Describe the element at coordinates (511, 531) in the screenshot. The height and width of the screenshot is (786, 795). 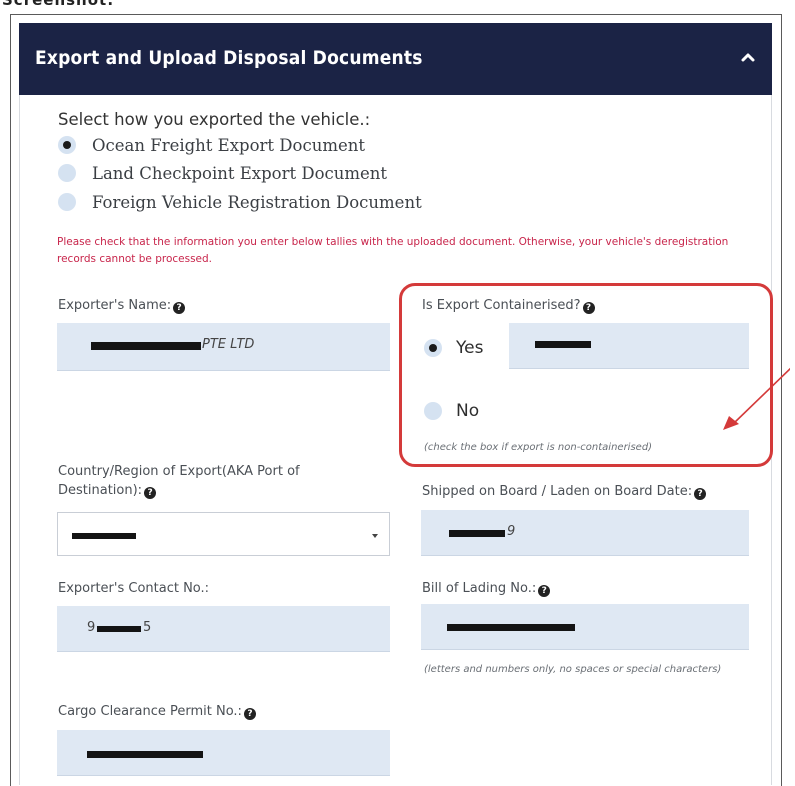
I see `shipped-date-value-suffix: 9` at that location.